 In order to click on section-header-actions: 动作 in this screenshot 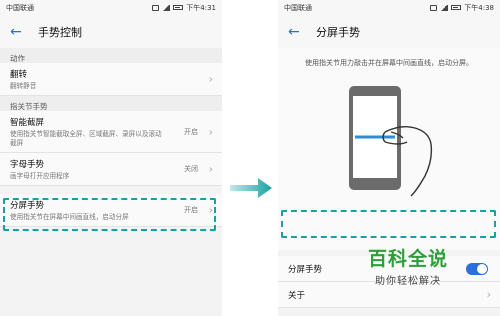, I will do `click(111, 55)`.